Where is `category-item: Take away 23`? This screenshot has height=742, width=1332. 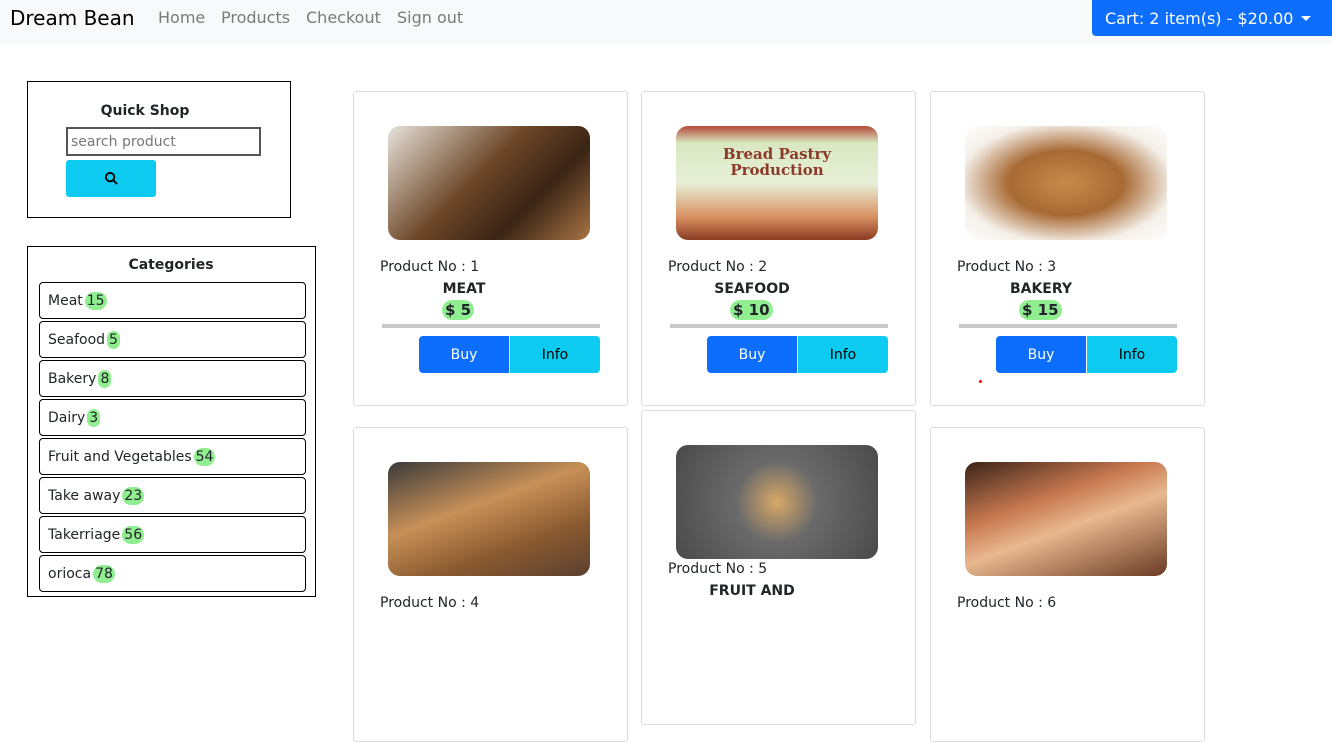 category-item: Take away 23 is located at coordinates (172, 495).